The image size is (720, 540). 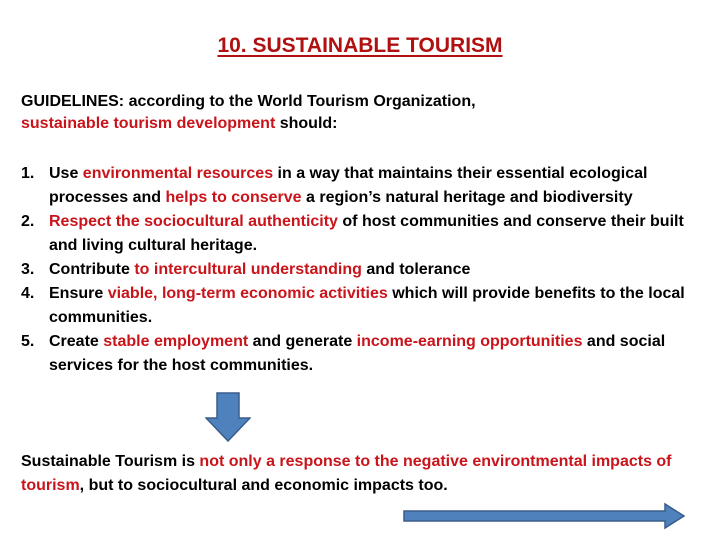 I want to click on text-segment: Create, so click(x=76, y=341).